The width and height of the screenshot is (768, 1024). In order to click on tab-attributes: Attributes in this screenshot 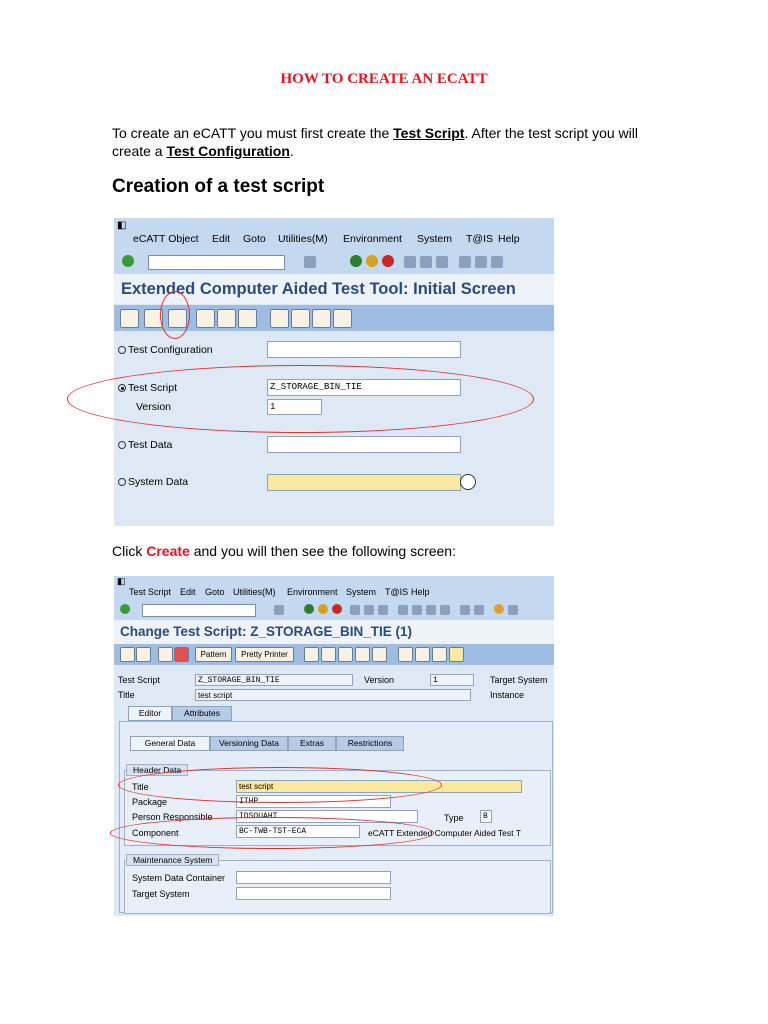, I will do `click(202, 713)`.